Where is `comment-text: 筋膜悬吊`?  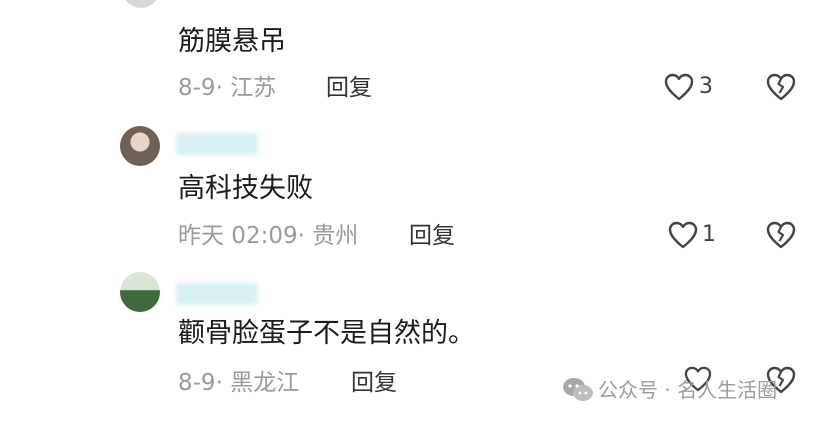
comment-text: 筋膜悬吊 is located at coordinates (232, 41).